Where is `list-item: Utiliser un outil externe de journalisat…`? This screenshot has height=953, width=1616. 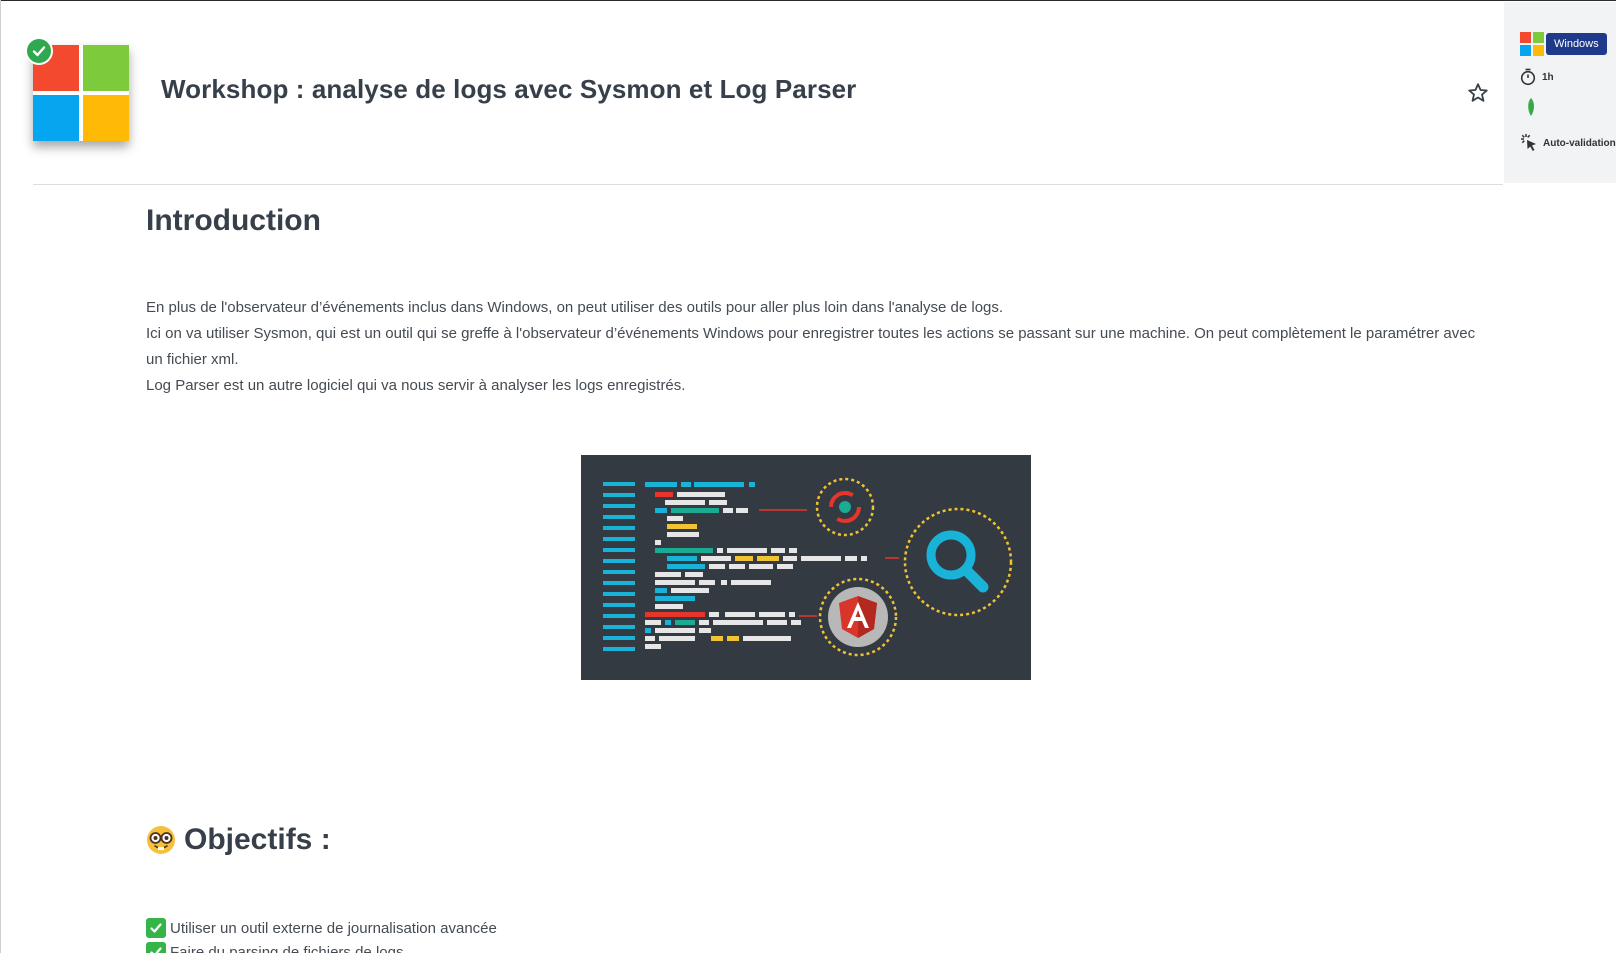
list-item: Utiliser un outil externe de journalisat… is located at coordinates (321, 928).